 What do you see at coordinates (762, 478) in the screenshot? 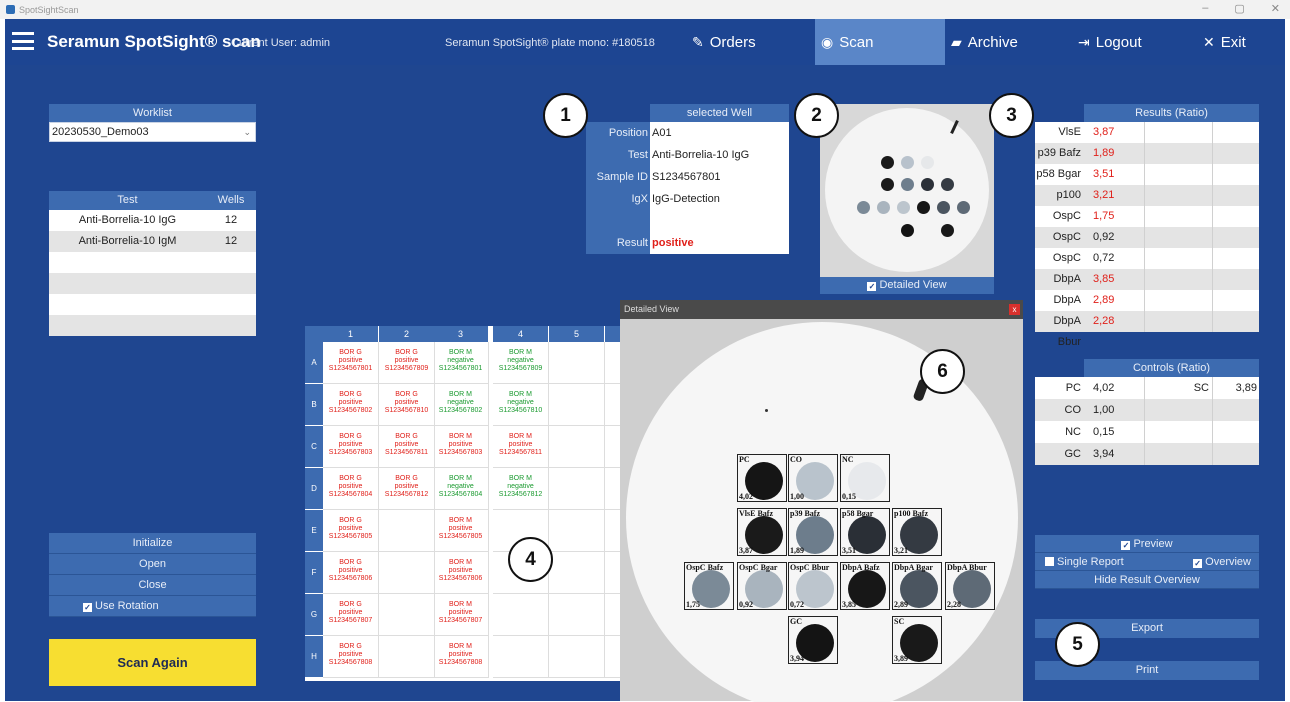
I see `spot-cell: PC 4,02` at bounding box center [762, 478].